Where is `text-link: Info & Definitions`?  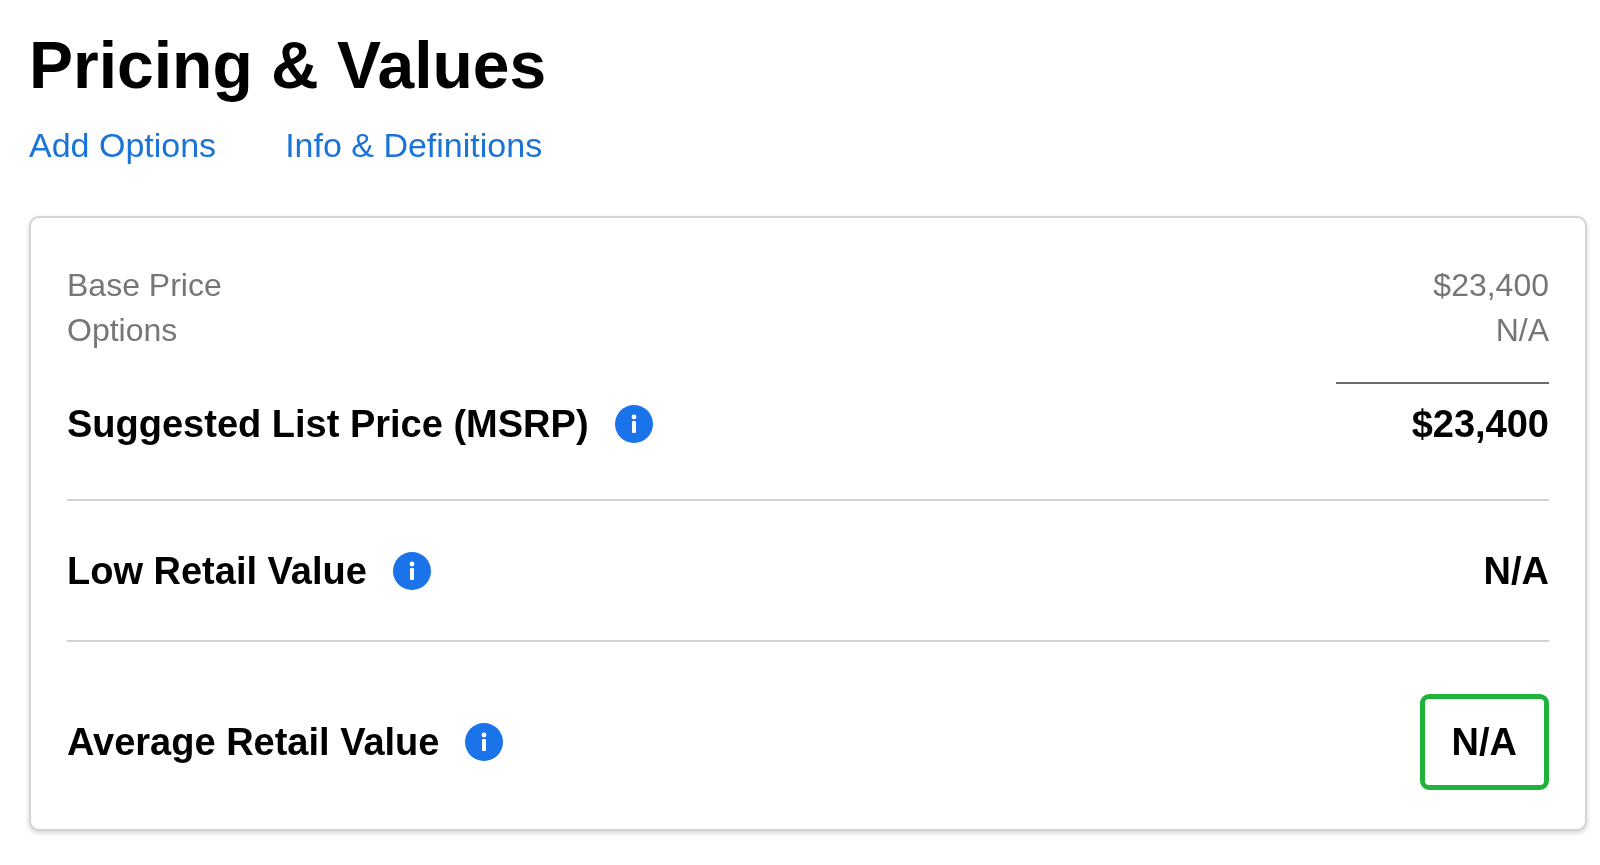
text-link: Info & Definitions is located at coordinates (414, 145).